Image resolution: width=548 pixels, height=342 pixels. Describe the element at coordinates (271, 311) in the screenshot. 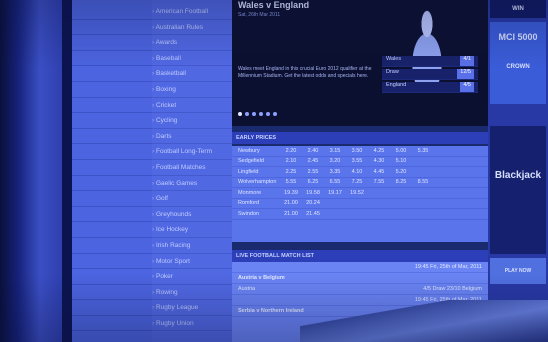

I see `match-left-text: Serbia v Northern Ireland` at that location.